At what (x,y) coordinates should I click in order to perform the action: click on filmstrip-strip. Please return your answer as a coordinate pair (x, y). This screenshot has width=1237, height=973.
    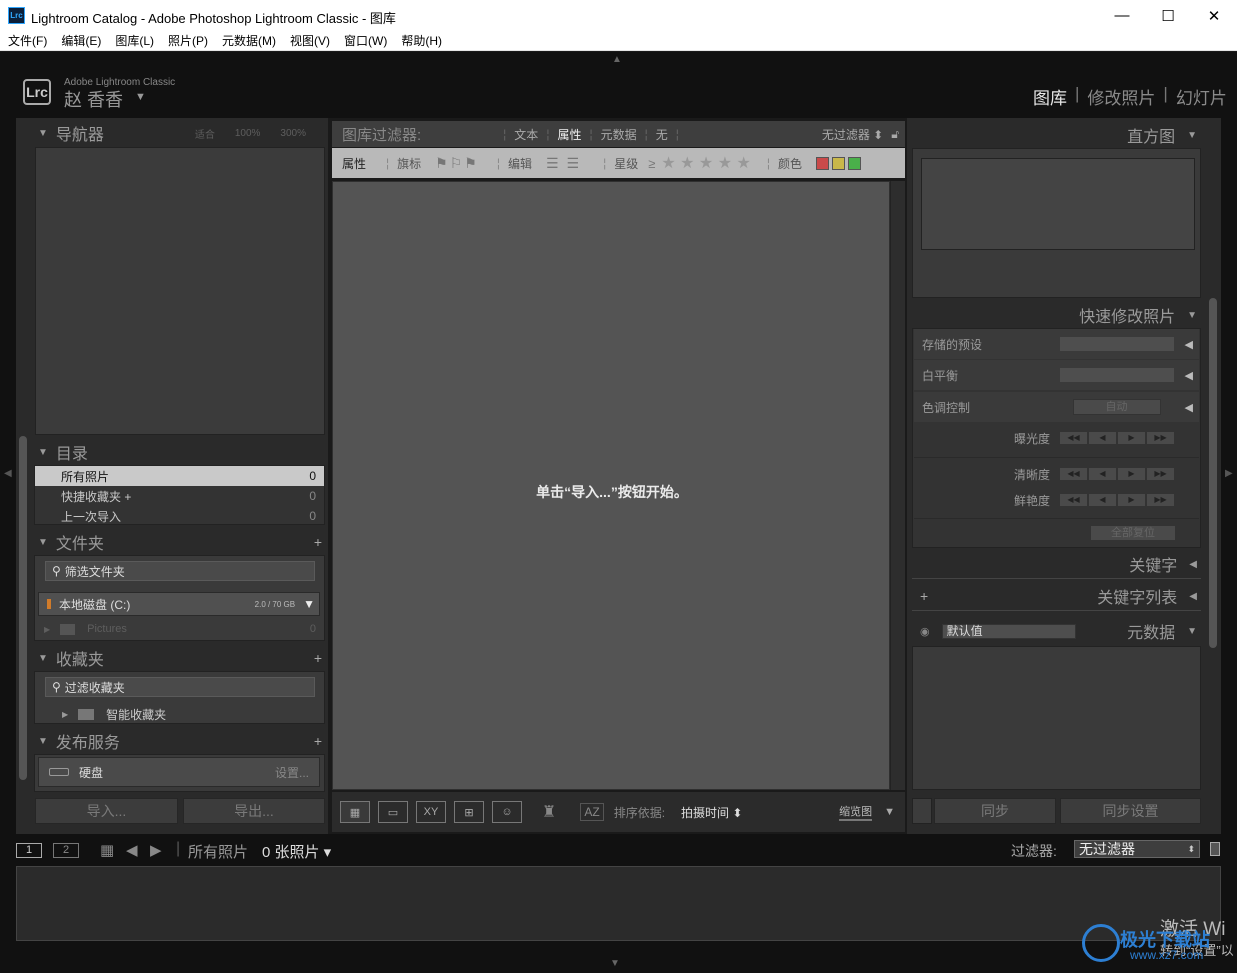
    Looking at the image, I should click on (618, 903).